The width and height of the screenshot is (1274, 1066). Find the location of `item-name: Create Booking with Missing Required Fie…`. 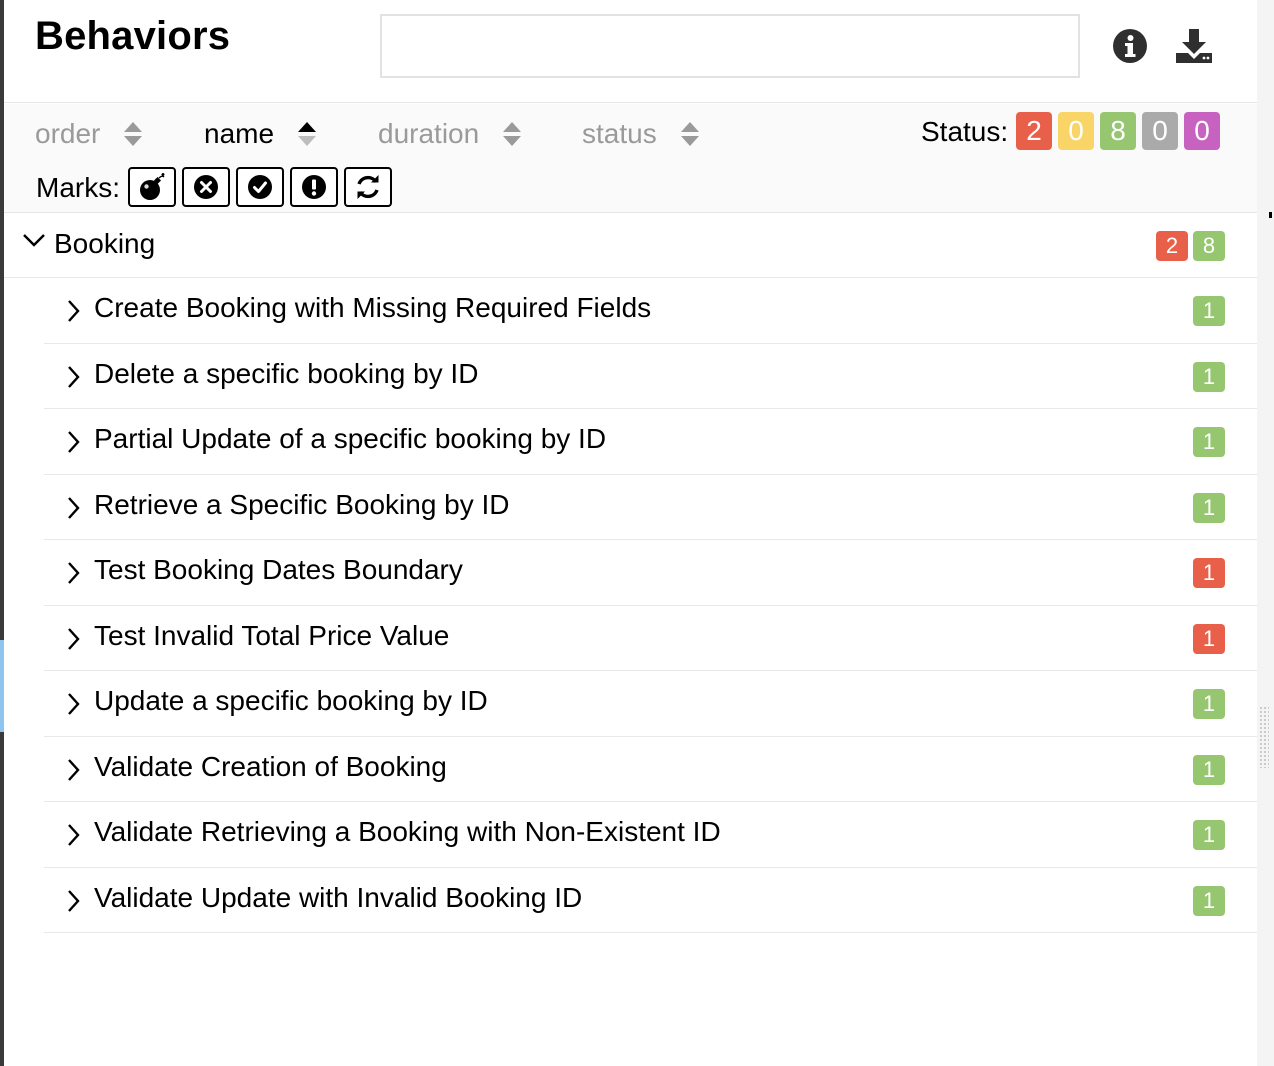

item-name: Create Booking with Missing Required Fie… is located at coordinates (373, 307).